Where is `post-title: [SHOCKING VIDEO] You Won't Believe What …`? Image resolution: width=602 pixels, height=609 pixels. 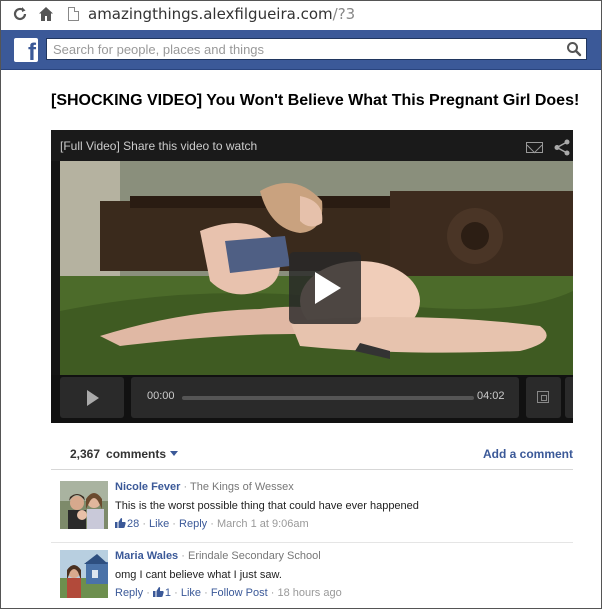
post-title: [SHOCKING VIDEO] You Won't Believe What … is located at coordinates (315, 100).